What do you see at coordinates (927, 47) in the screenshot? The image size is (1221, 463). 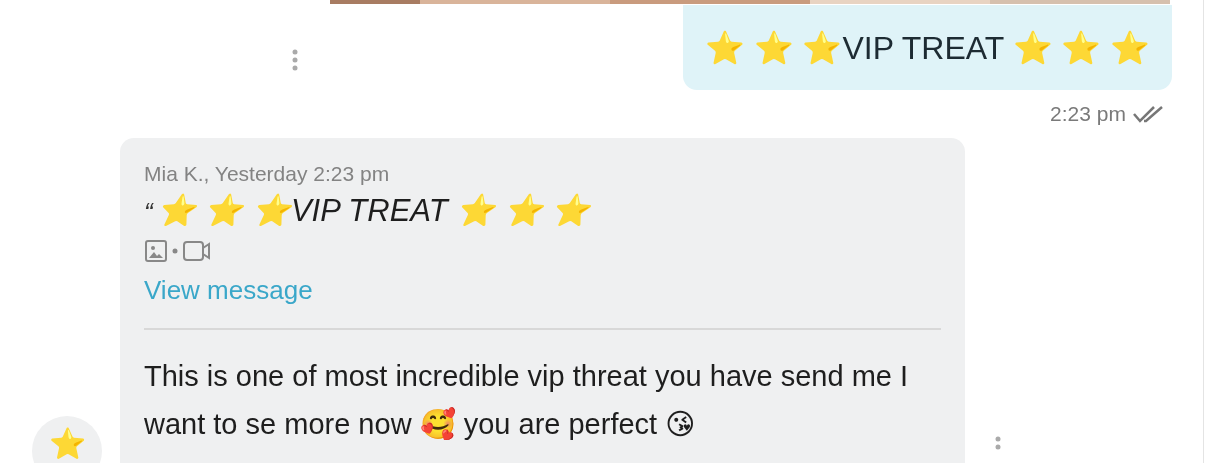 I see `message-text: ⭐ ⭐ ⭐VIP TREAT ⭐ ⭐ ⭐` at bounding box center [927, 47].